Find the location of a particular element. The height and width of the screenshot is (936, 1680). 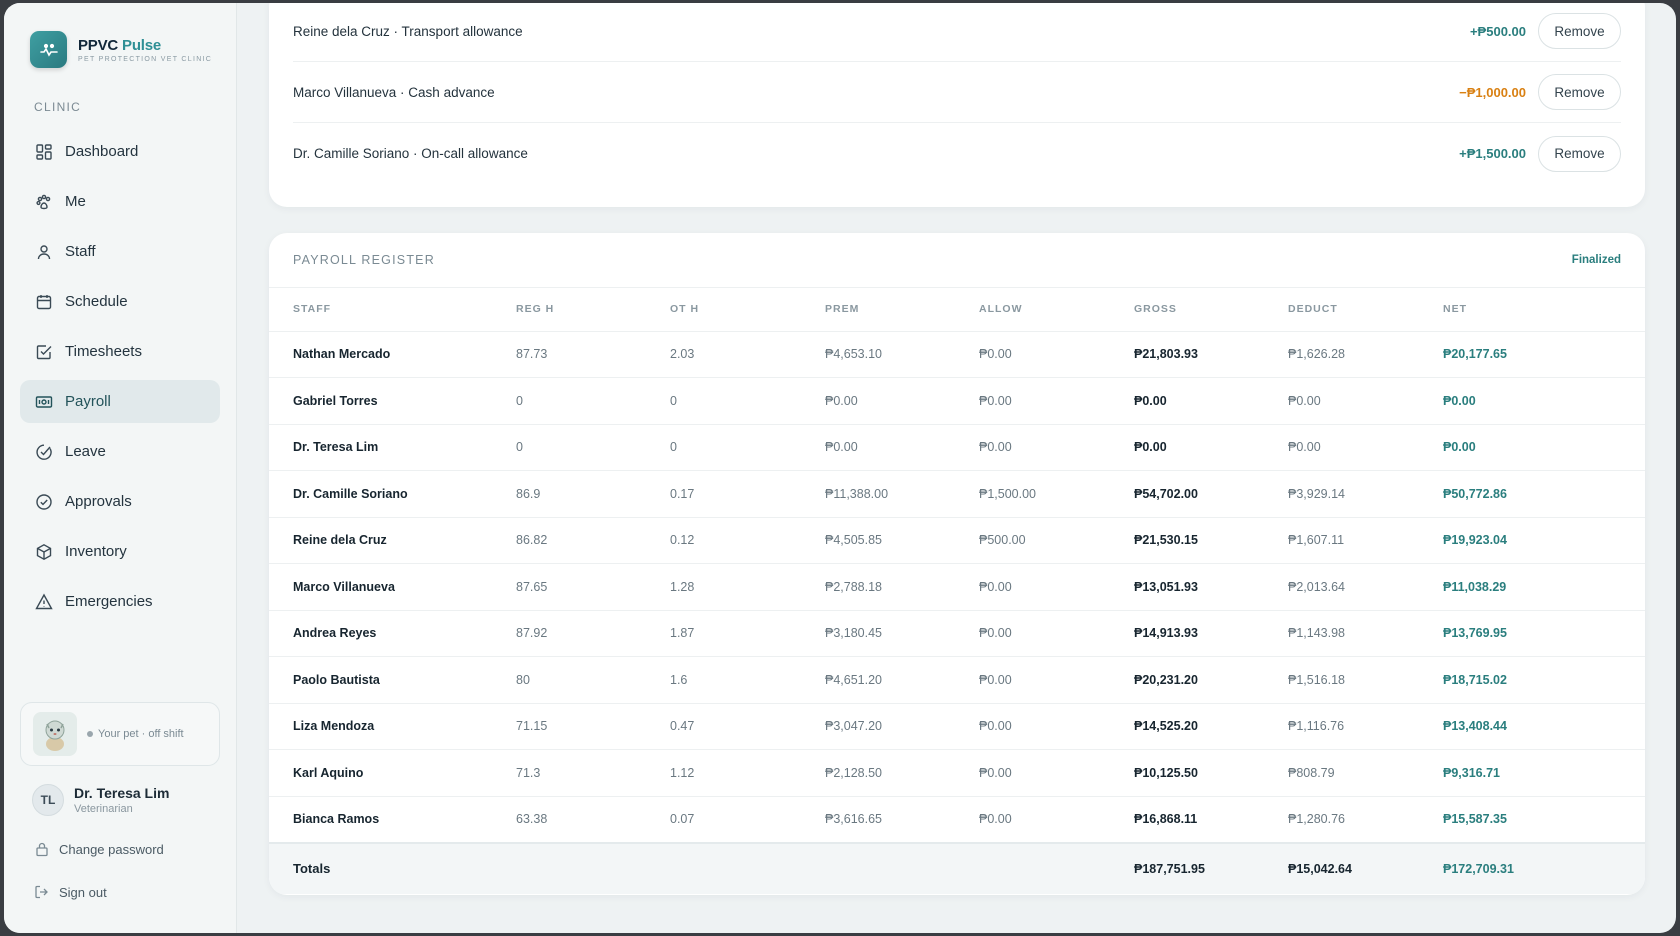

deduction-cell: ₱1,607.11 is located at coordinates (1365, 540).